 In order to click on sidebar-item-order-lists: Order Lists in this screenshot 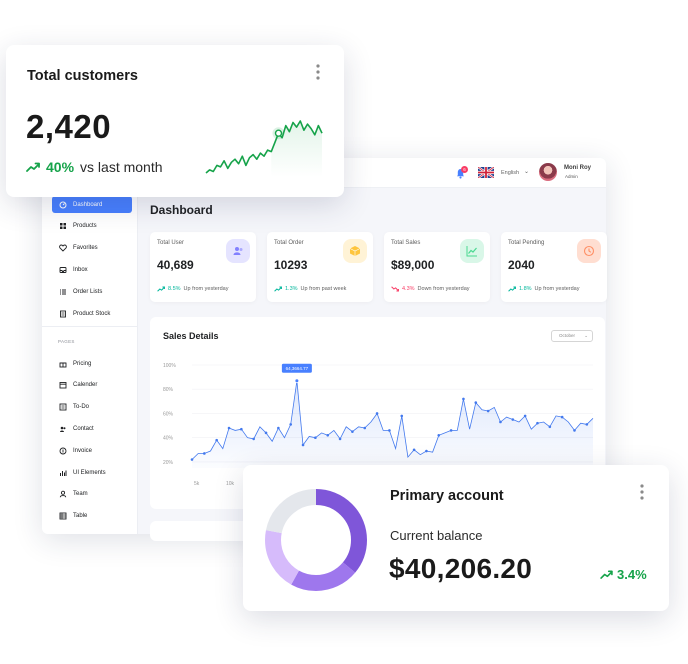, I will do `click(92, 291)`.